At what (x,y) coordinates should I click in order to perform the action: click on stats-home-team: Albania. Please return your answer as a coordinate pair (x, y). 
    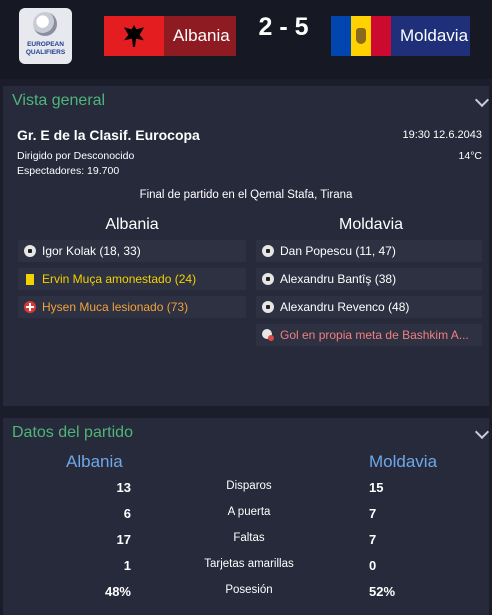
    Looking at the image, I should click on (94, 461).